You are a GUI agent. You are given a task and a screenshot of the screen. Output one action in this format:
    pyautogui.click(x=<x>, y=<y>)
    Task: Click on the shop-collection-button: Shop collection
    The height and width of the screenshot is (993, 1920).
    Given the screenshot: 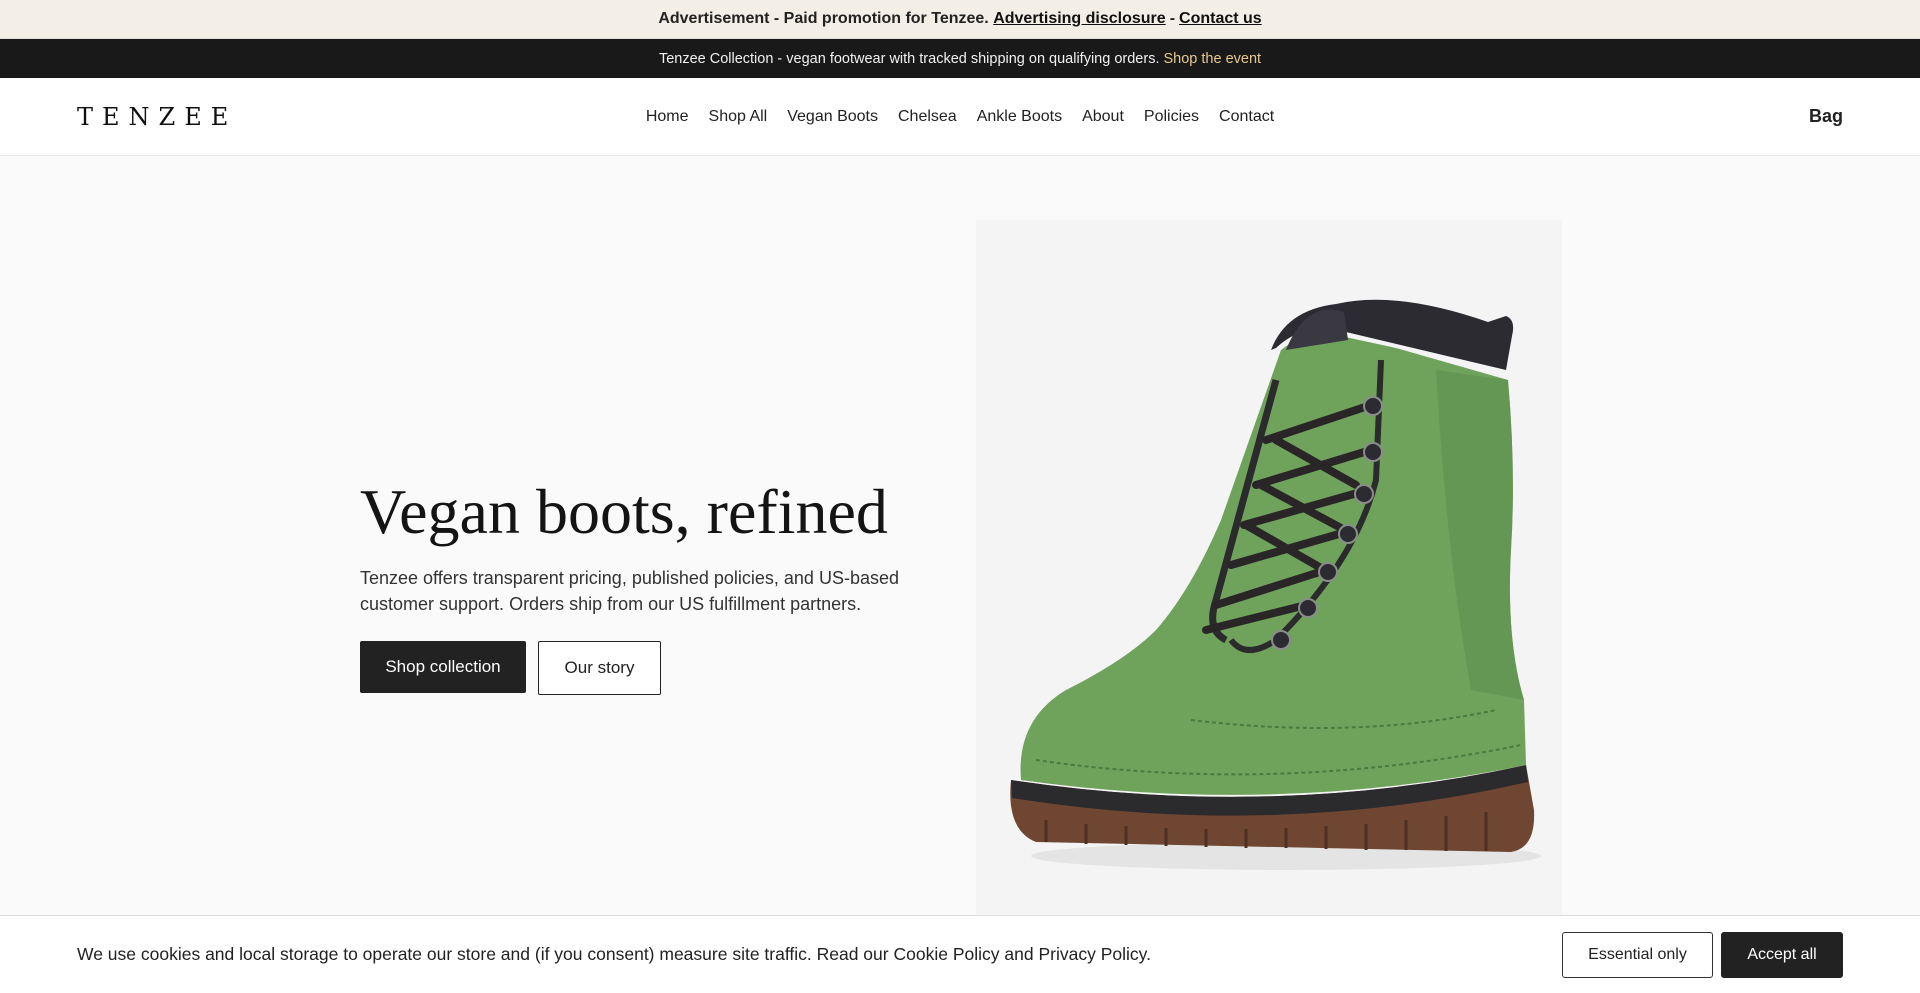 What is the action you would take?
    pyautogui.click(x=443, y=667)
    